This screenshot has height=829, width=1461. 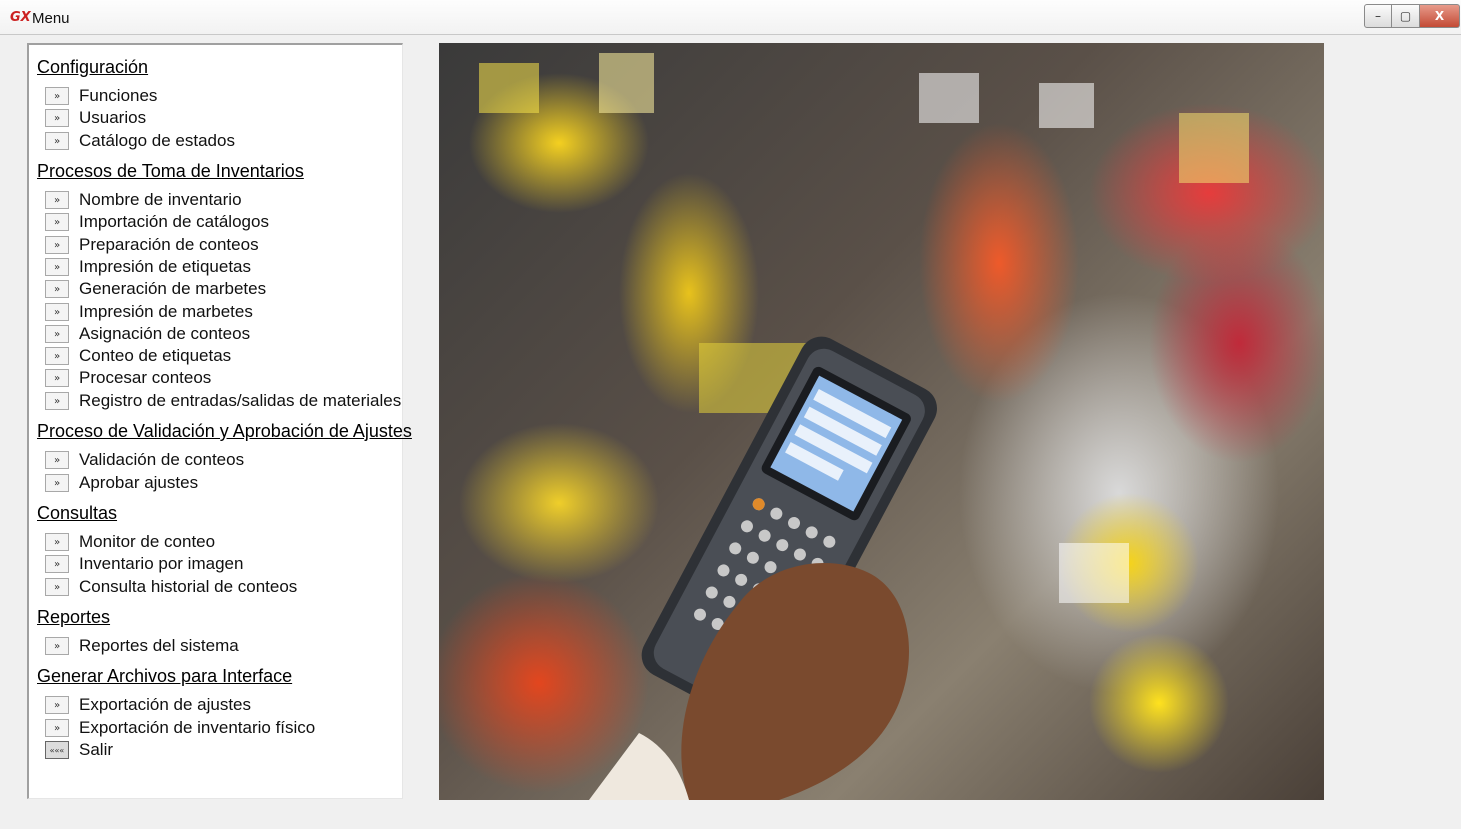 What do you see at coordinates (1406, 16) in the screenshot?
I see `restore-button: ▢` at bounding box center [1406, 16].